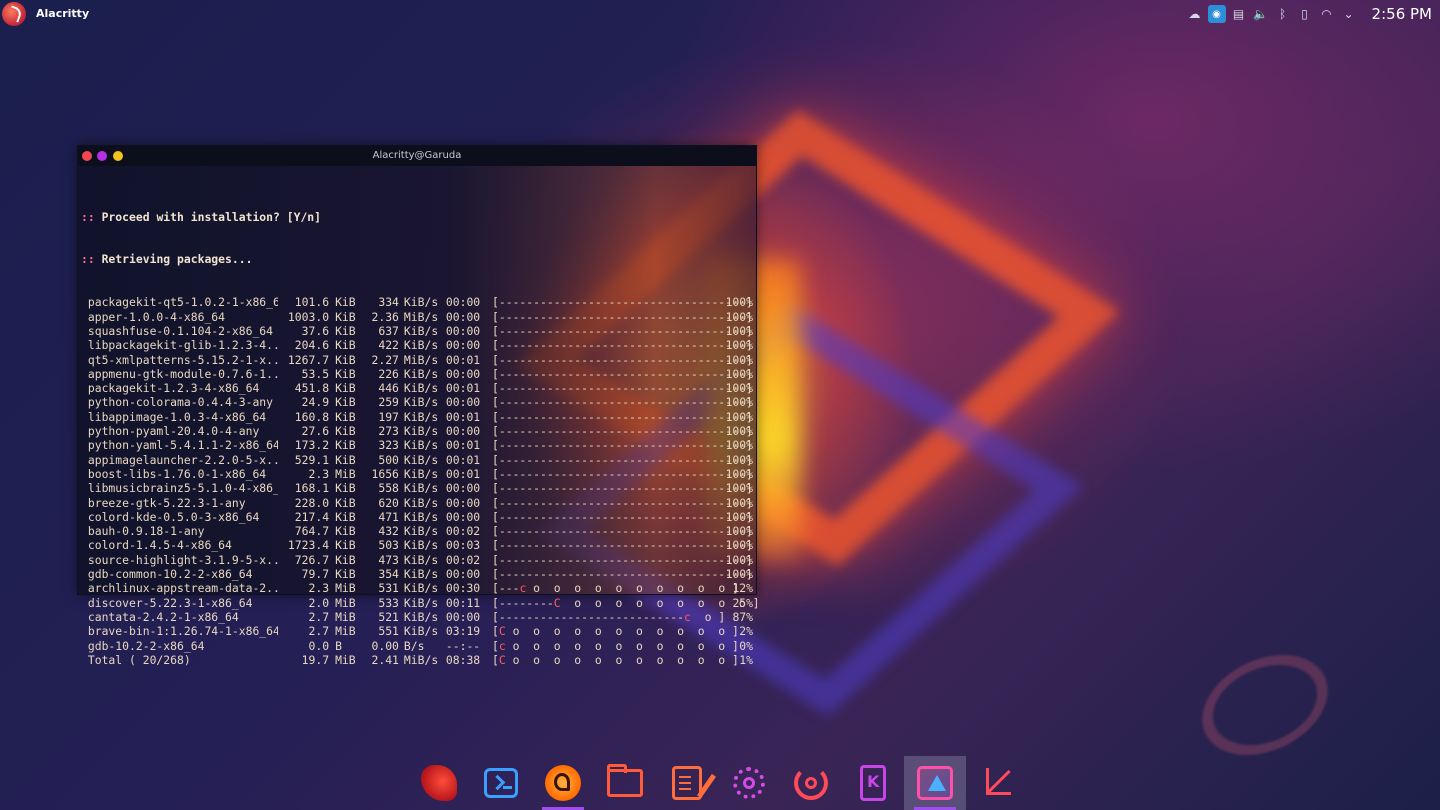 This screenshot has width=1440, height=810. I want to click on package-size: 764.7, so click(312, 531).